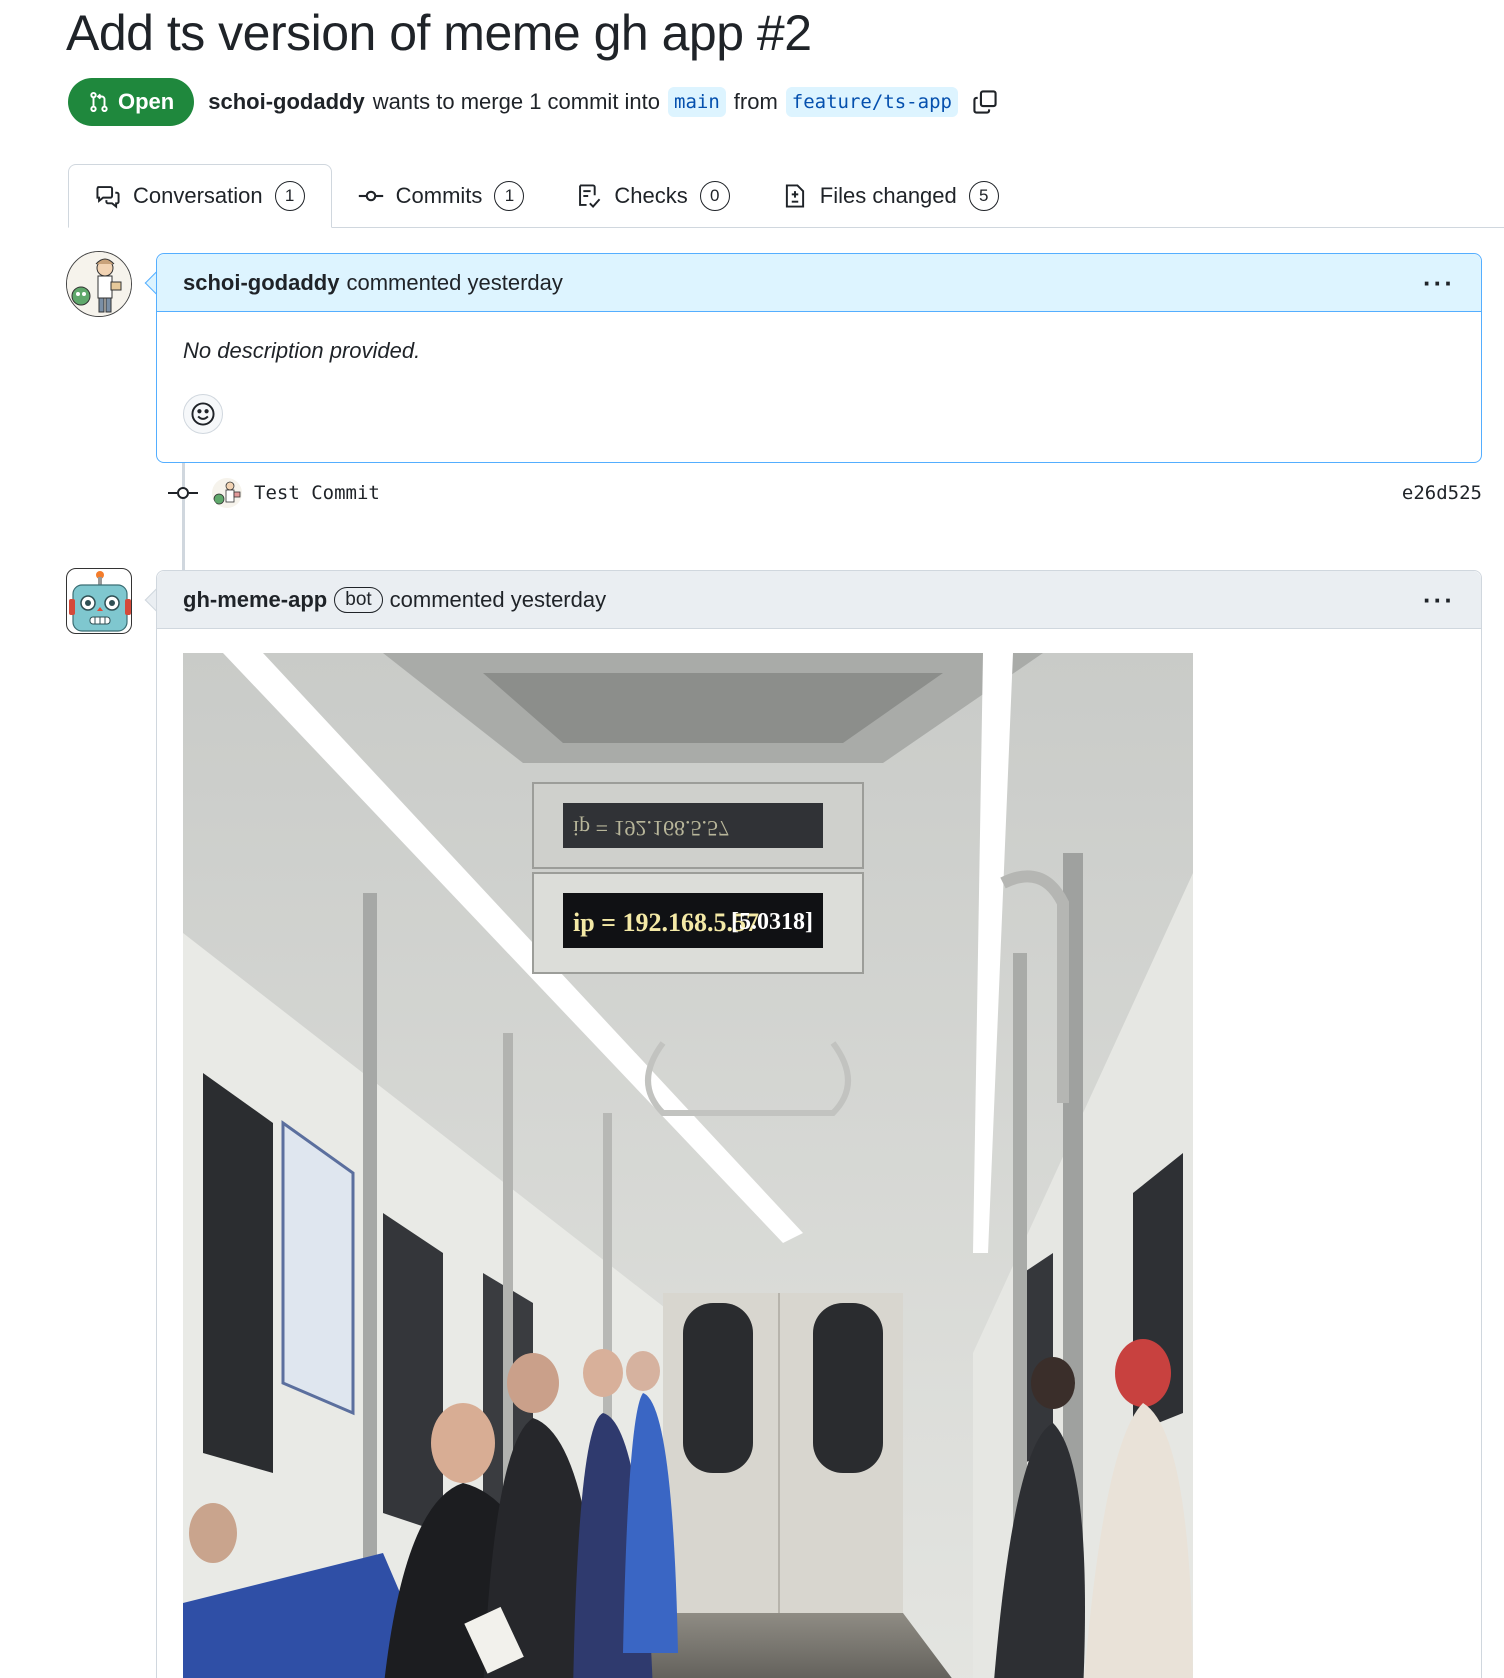 The image size is (1504, 1678). I want to click on pr-title: Add ts version of meme gh app #2, so click(439, 33).